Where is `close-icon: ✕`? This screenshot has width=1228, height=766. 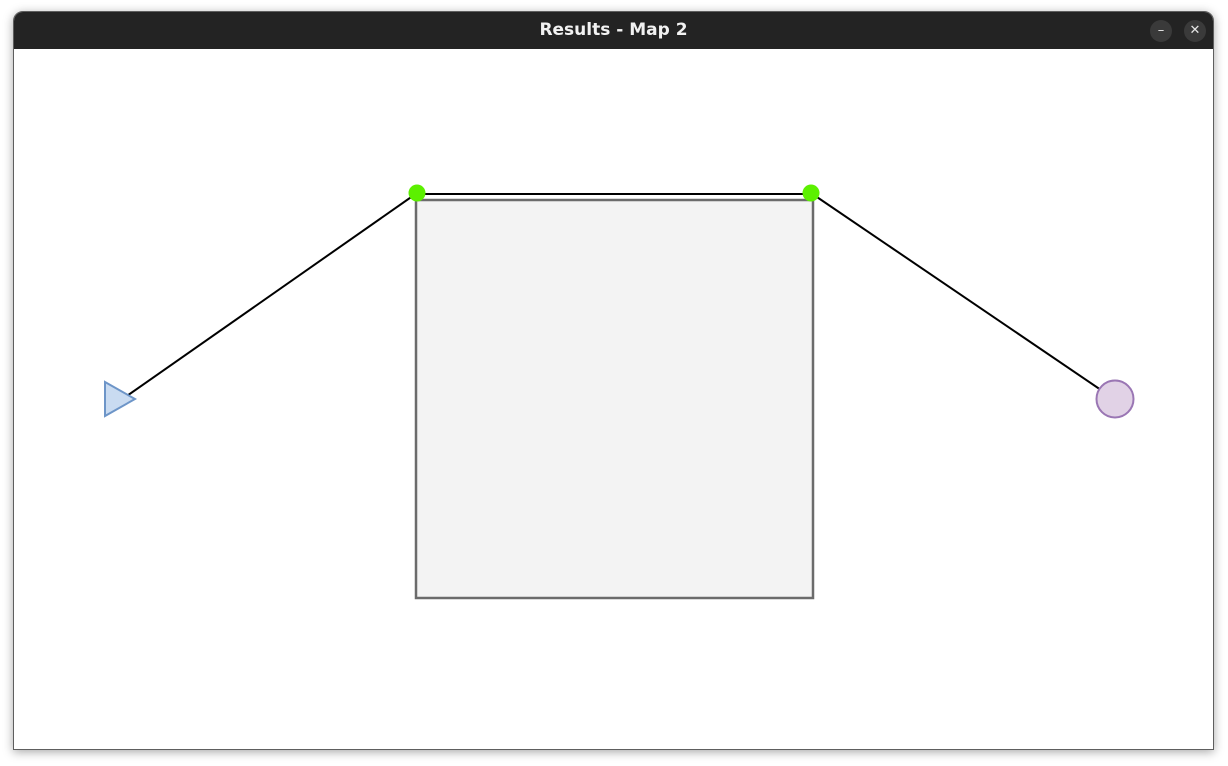
close-icon: ✕ is located at coordinates (1195, 30).